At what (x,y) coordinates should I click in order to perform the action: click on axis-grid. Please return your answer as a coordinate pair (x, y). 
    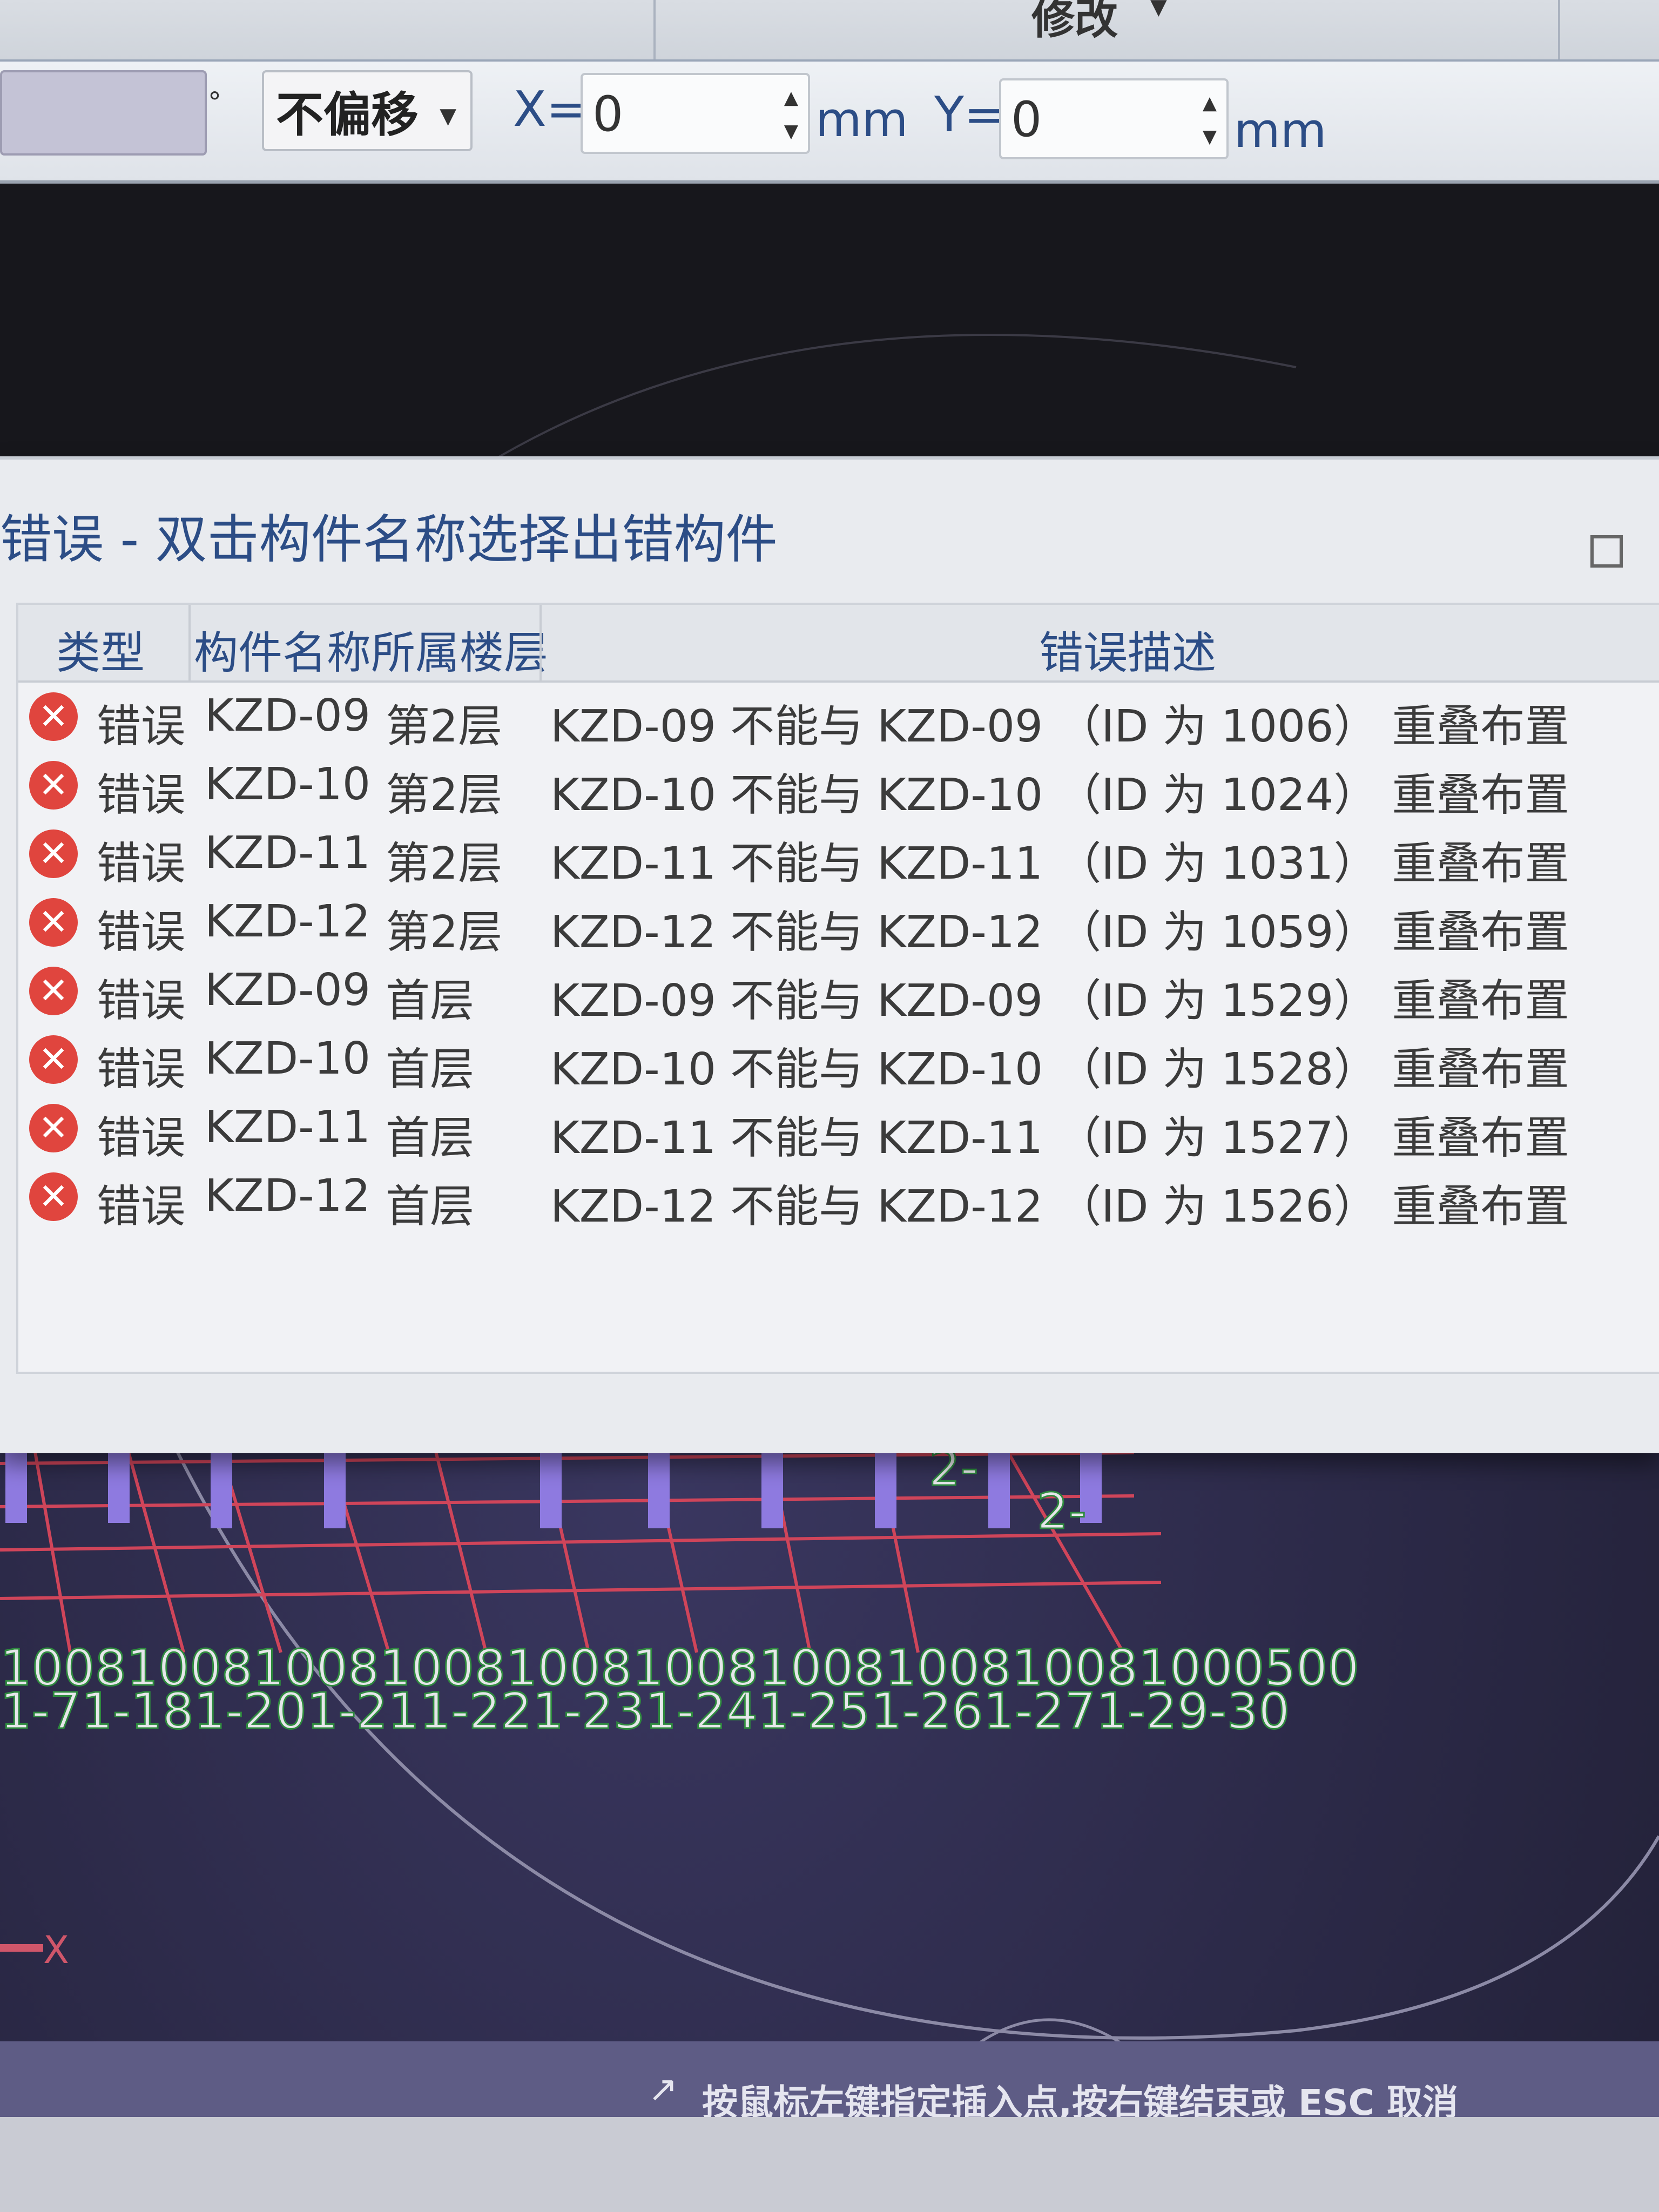
    Looking at the image, I should click on (581, 1544).